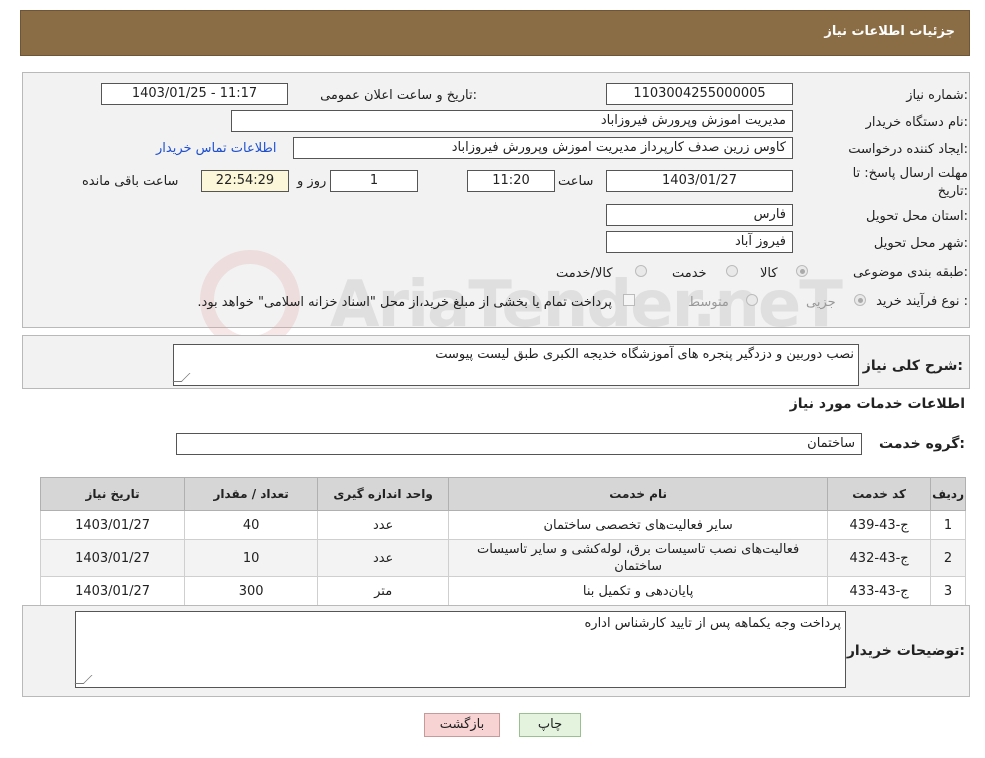 The width and height of the screenshot is (985, 758). I want to click on col-row-header: ردیف, so click(948, 494).